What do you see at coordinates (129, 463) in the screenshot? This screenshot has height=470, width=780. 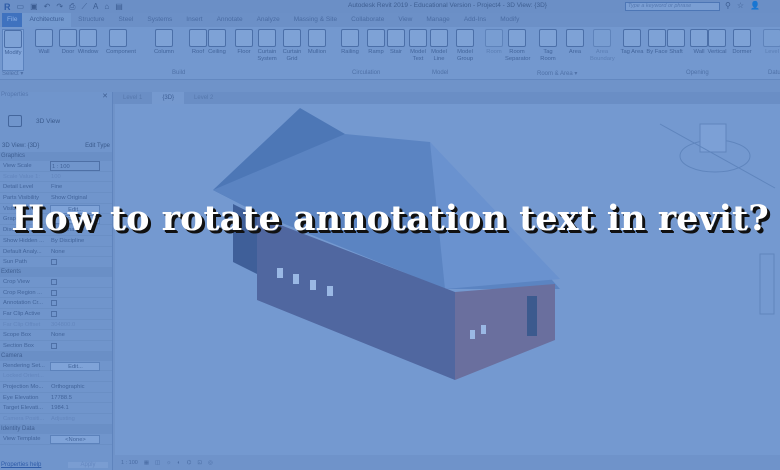 I see `view-scale: 1 : 100` at bounding box center [129, 463].